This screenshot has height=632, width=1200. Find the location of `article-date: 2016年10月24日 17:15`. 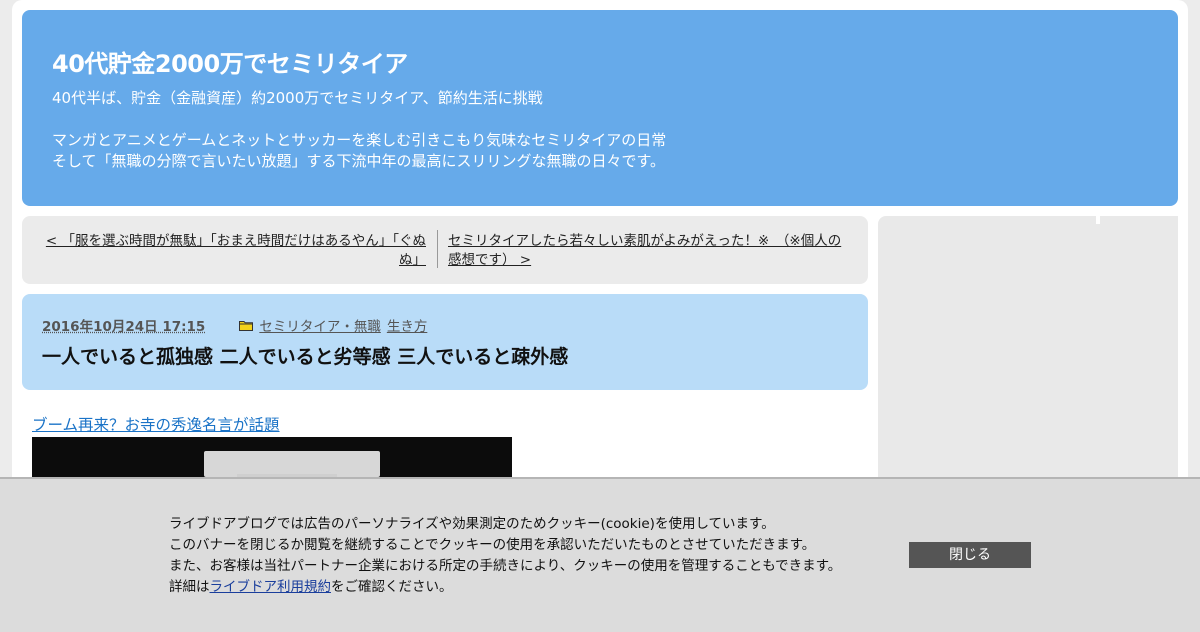

article-date: 2016年10月24日 17:15 is located at coordinates (123, 325).